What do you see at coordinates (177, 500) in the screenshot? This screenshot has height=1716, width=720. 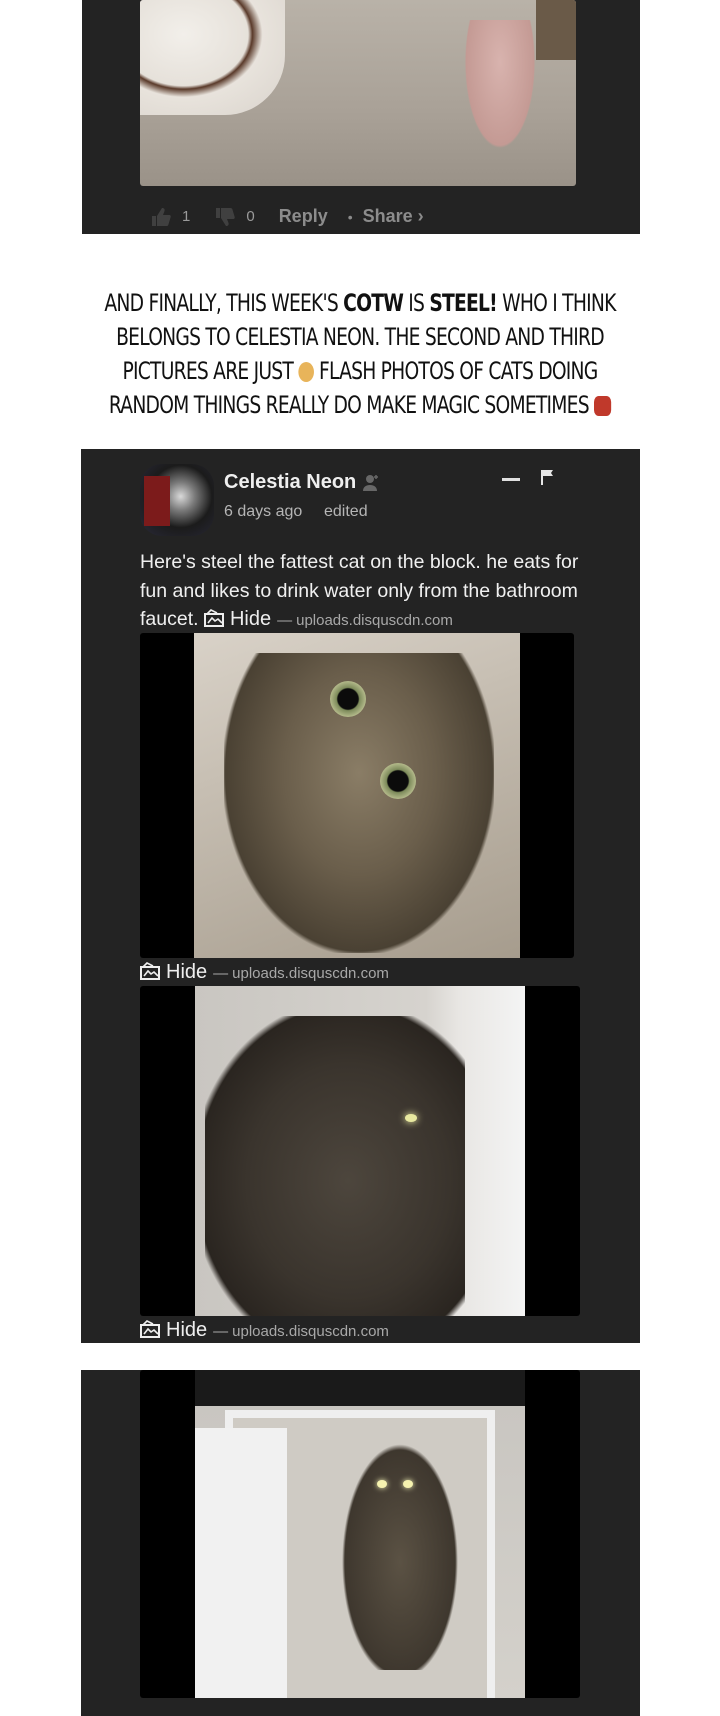 I see `avatar` at bounding box center [177, 500].